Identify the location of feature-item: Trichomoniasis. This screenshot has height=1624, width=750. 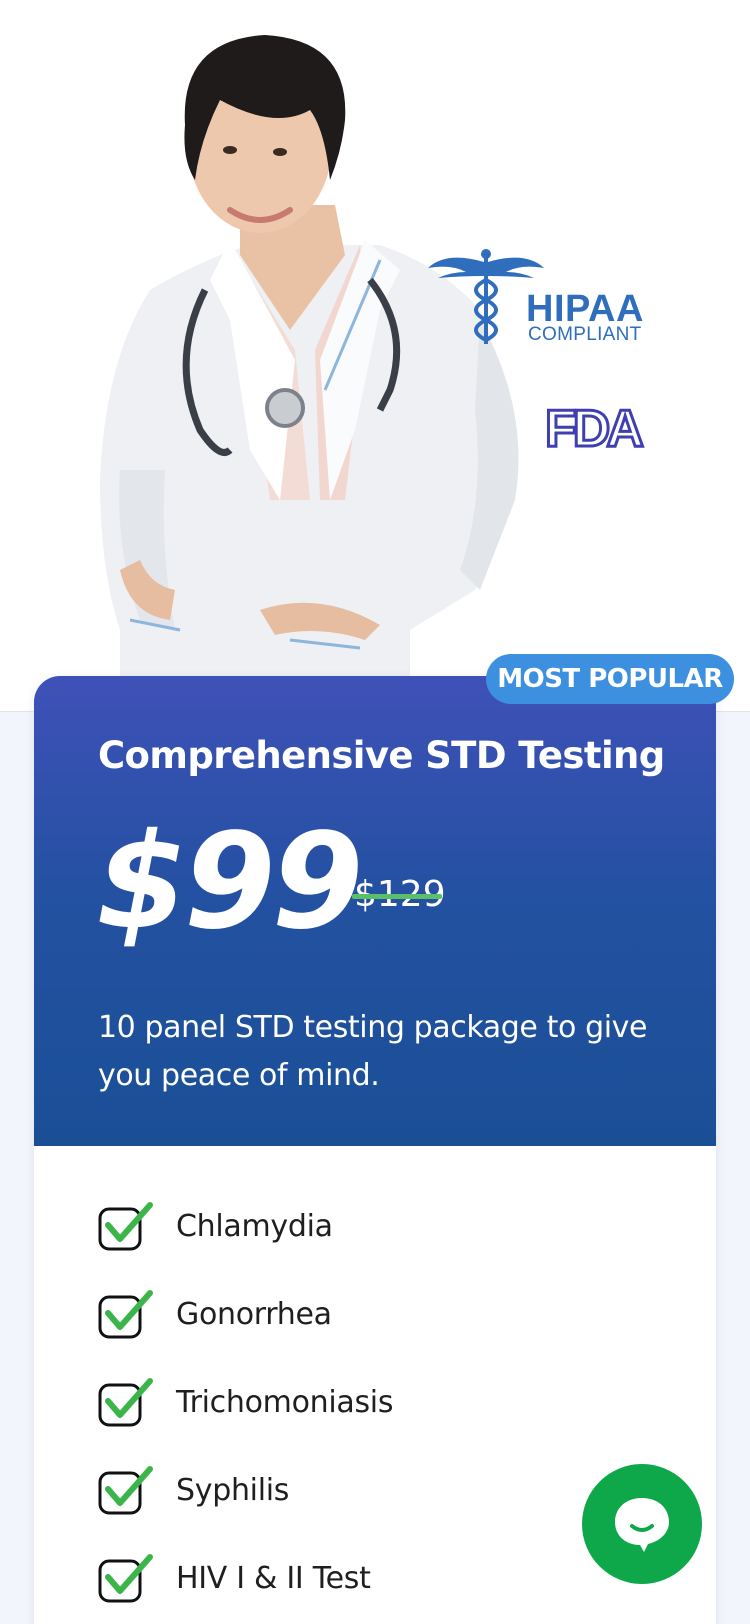
(378, 1402).